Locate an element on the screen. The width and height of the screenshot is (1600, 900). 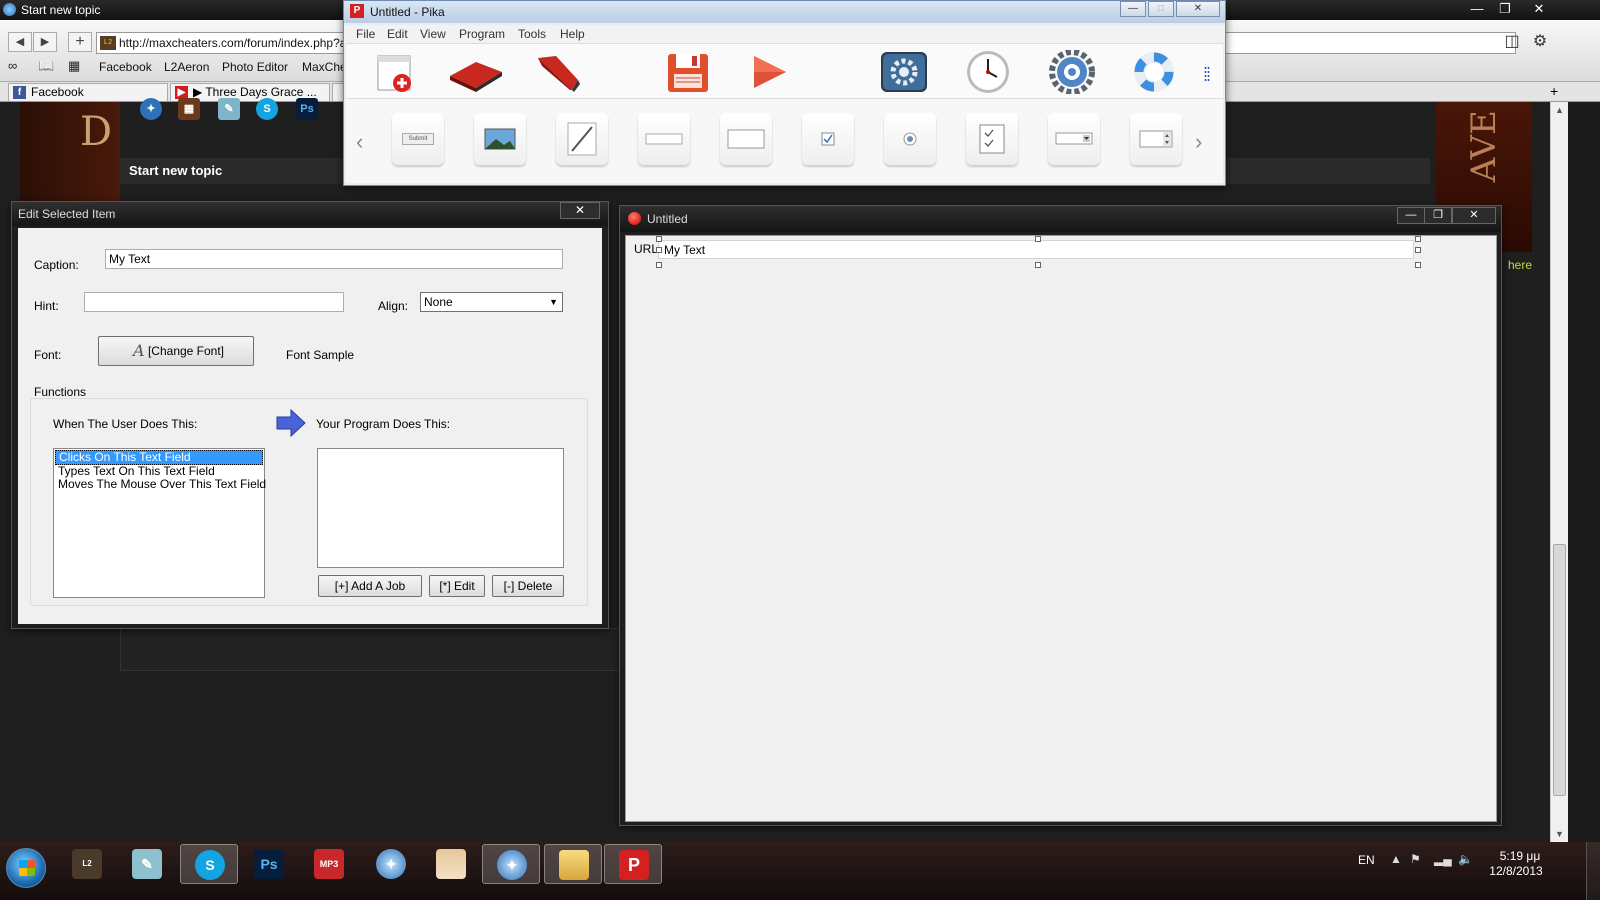
align-select: None ▼ is located at coordinates (491, 302).